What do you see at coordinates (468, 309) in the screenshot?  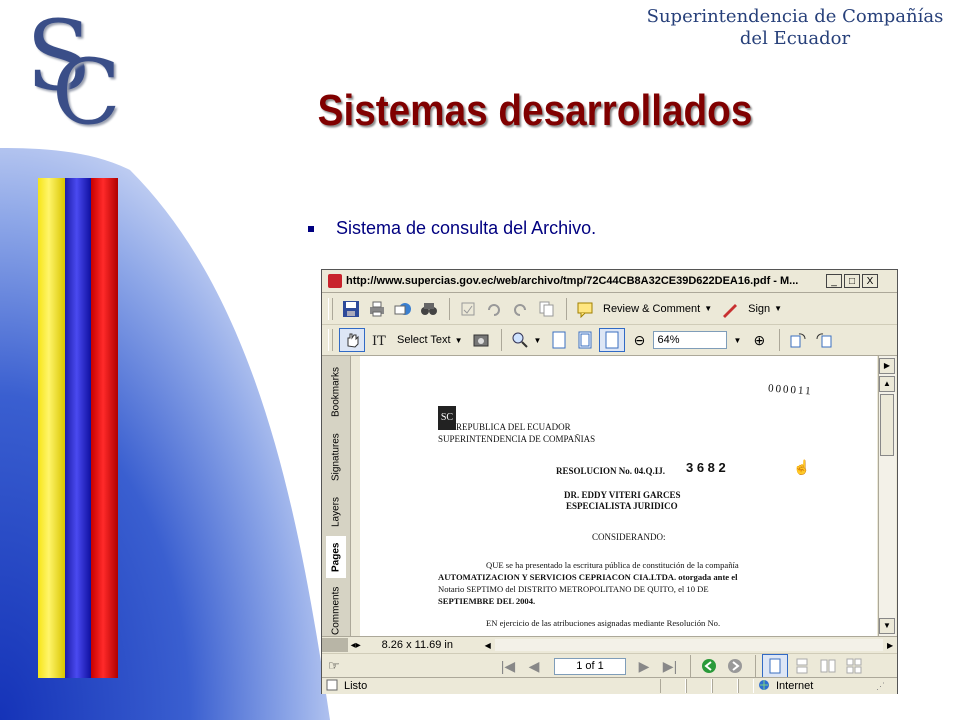 I see `edit-icon` at bounding box center [468, 309].